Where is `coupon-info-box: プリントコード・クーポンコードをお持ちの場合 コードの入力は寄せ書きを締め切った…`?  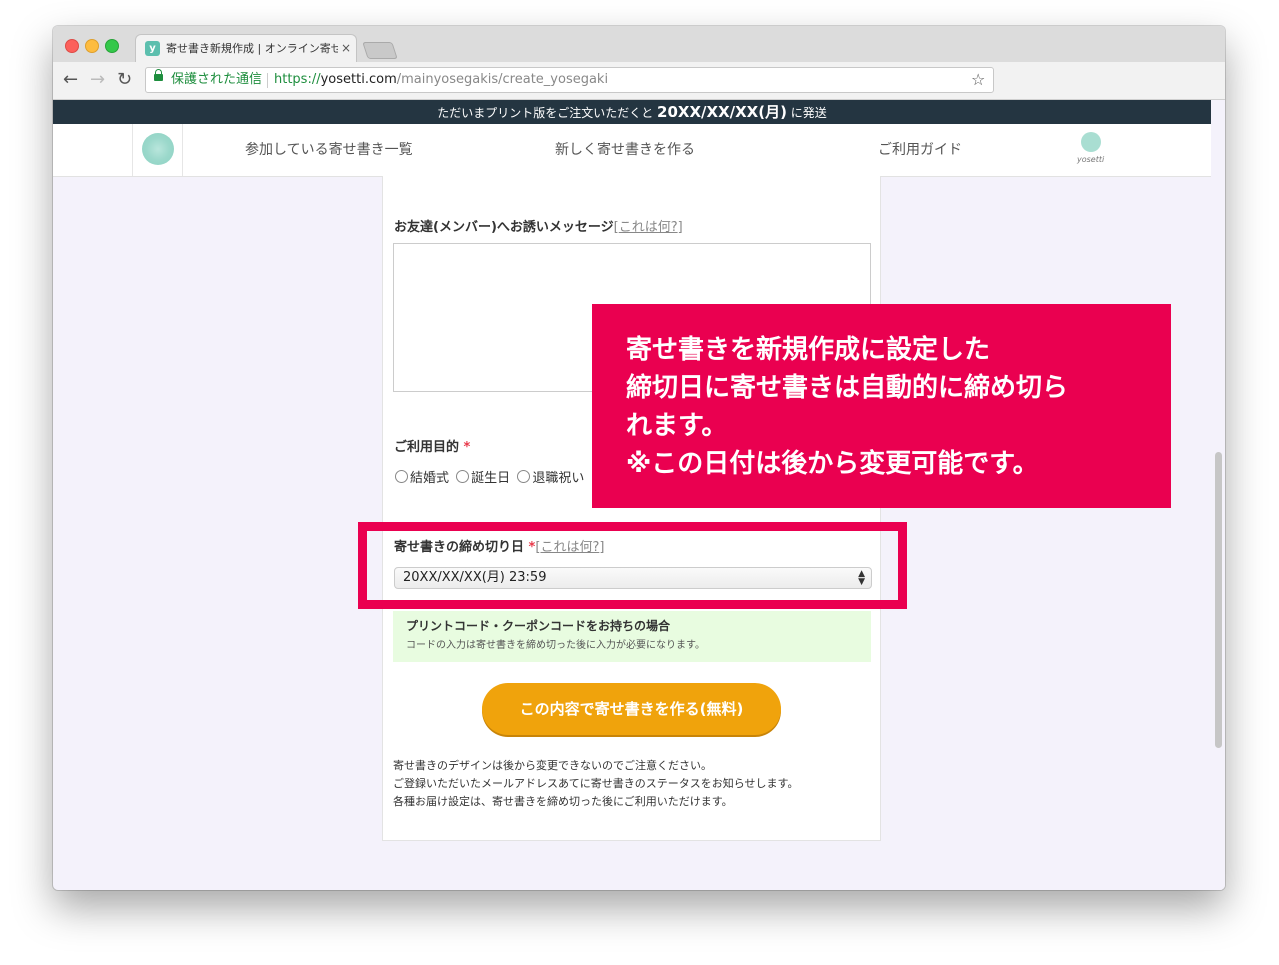
coupon-info-box: プリントコード・クーポンコードをお持ちの場合 コードの入力は寄せ書きを締め切った… is located at coordinates (632, 636).